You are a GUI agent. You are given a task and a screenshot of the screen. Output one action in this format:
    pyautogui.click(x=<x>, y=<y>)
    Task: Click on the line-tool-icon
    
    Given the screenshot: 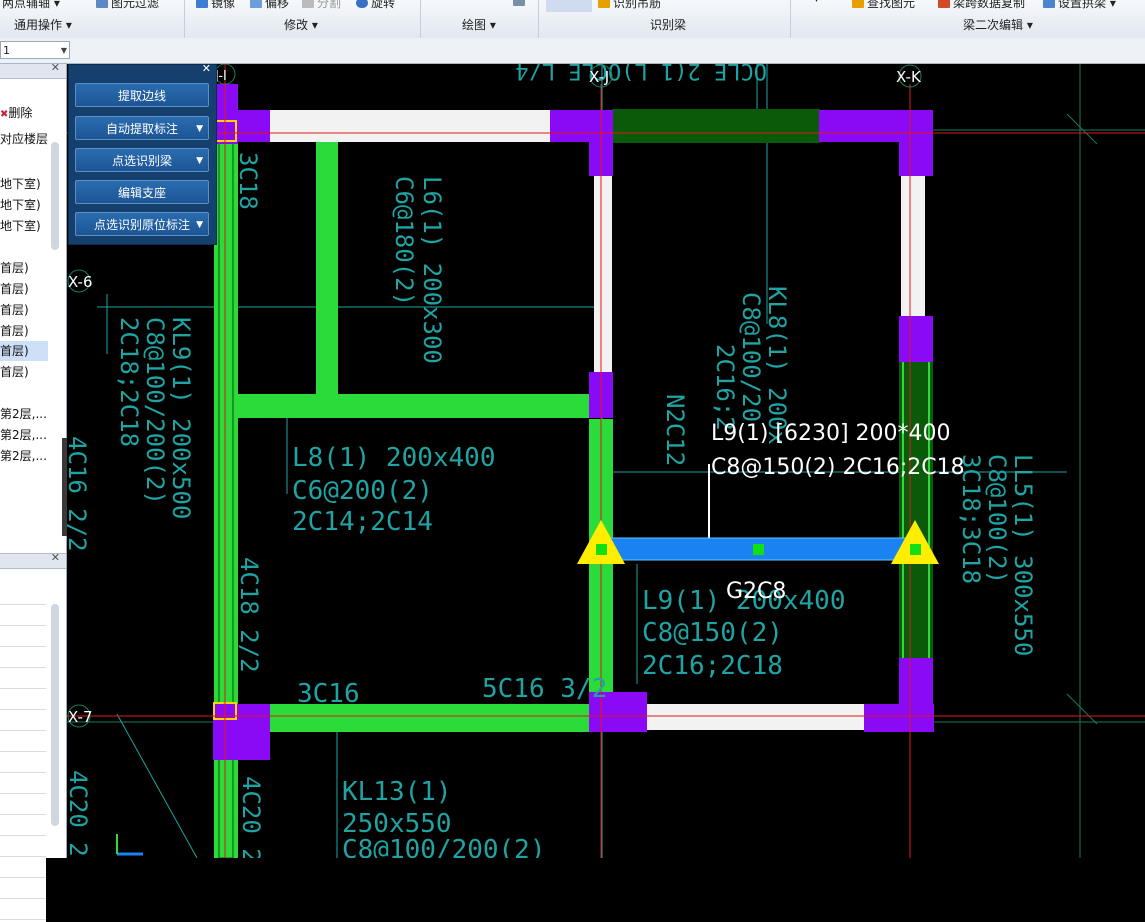 What is the action you would take?
    pyautogui.click(x=519, y=3)
    